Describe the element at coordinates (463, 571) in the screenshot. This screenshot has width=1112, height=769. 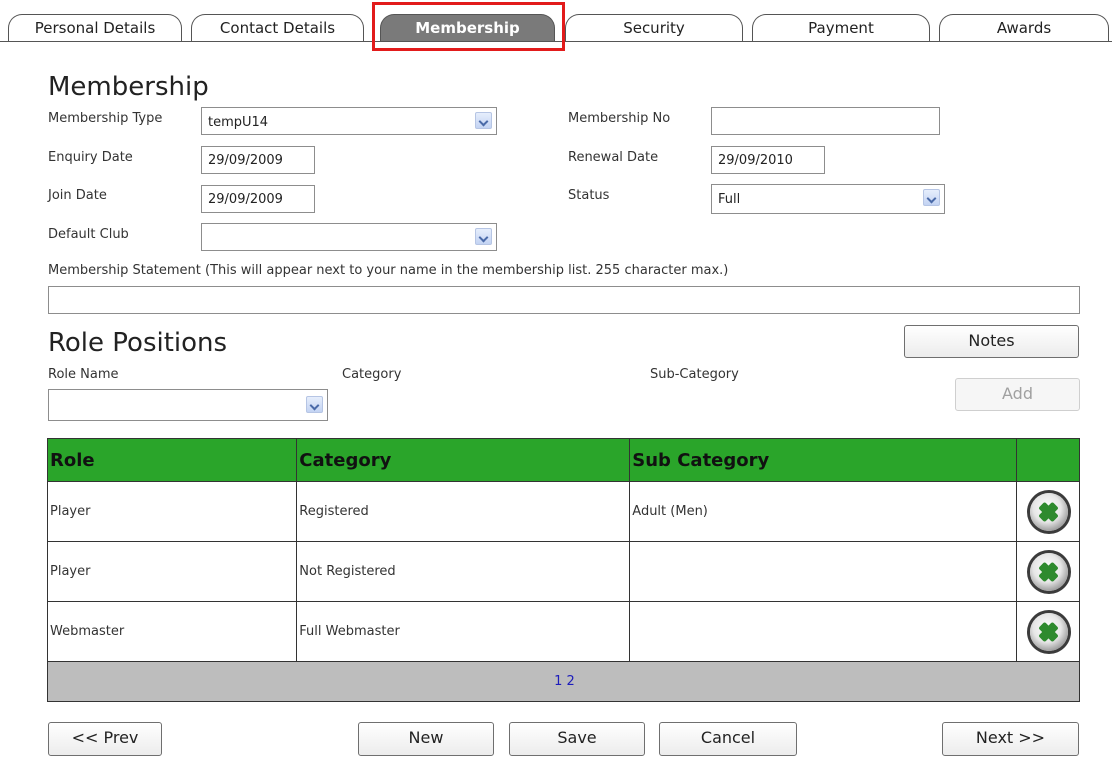
I see `cell-category: Not Registered` at that location.